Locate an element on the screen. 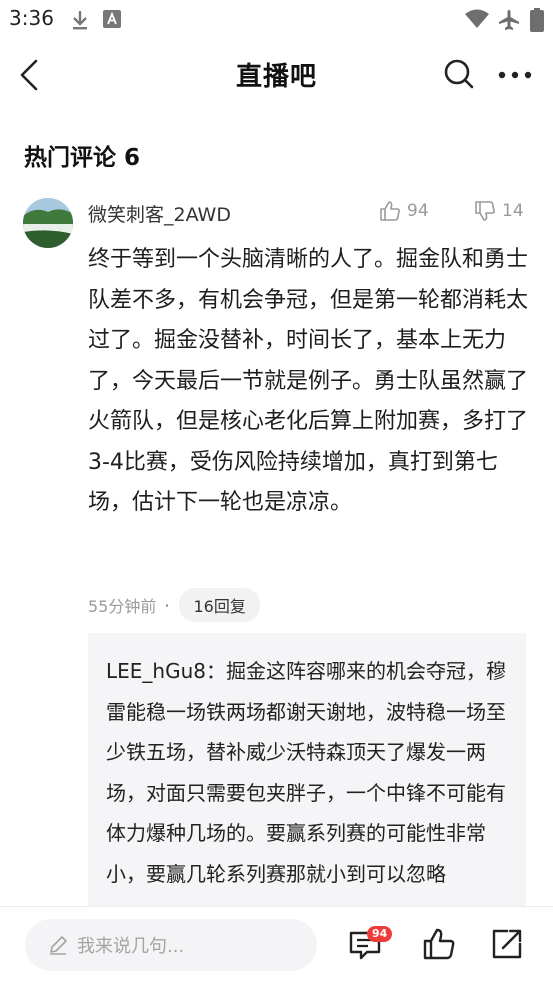 The width and height of the screenshot is (553, 985). comment-meta: 55分钟前 · 16回复 is located at coordinates (174, 605).